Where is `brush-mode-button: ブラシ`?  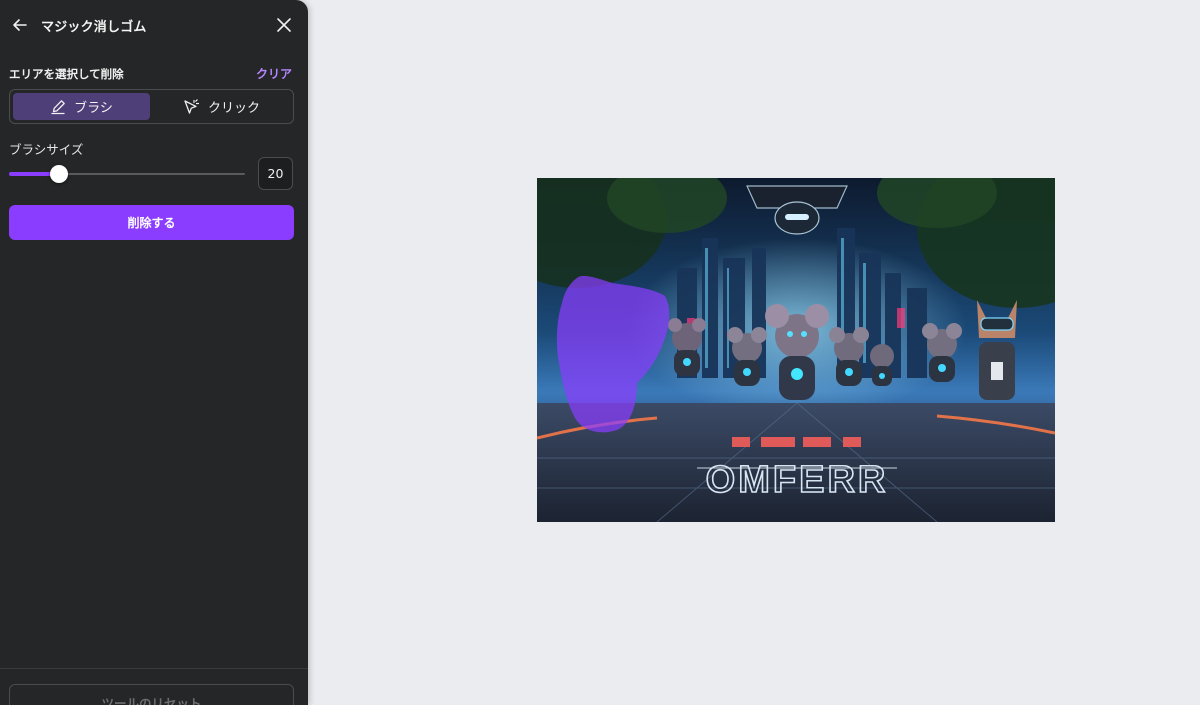 brush-mode-button: ブラシ is located at coordinates (81, 106).